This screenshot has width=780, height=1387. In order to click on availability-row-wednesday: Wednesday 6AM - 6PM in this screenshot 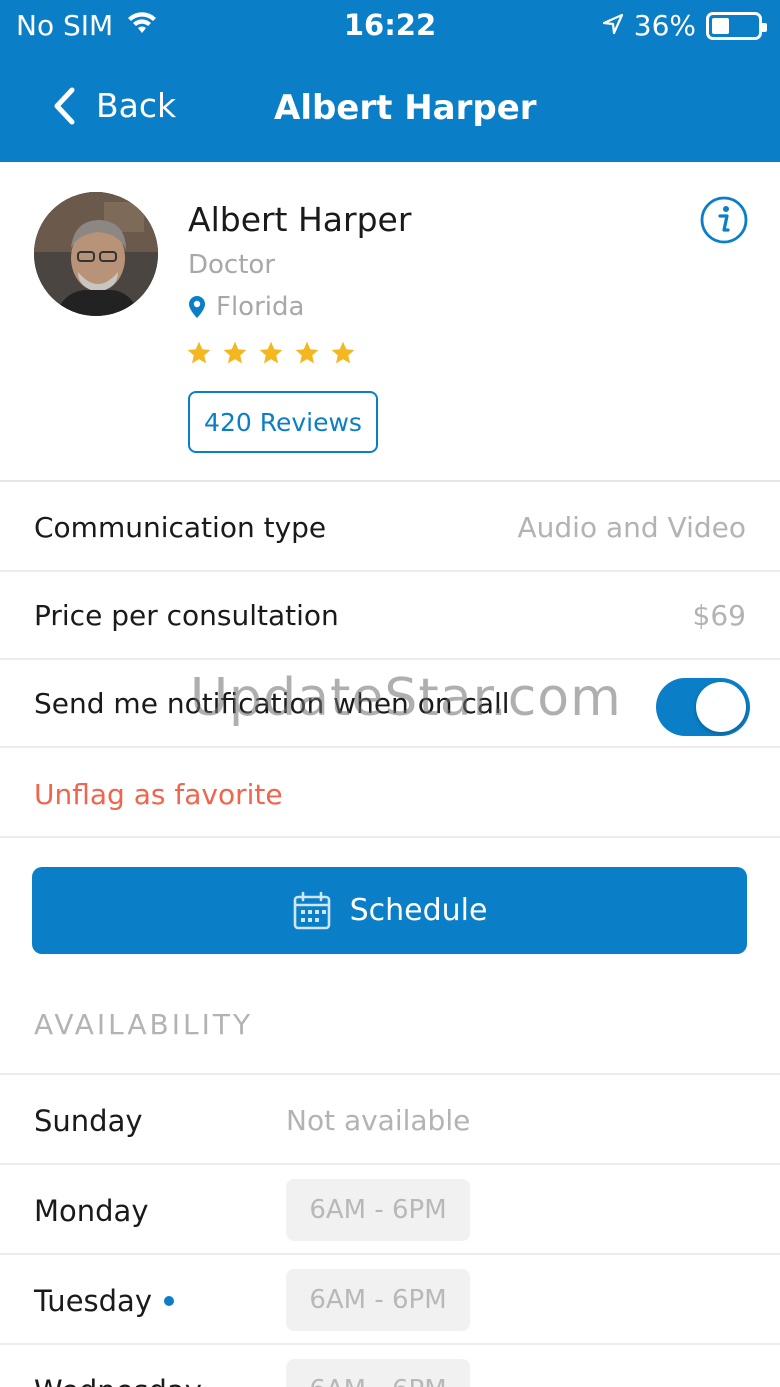, I will do `click(390, 1366)`.